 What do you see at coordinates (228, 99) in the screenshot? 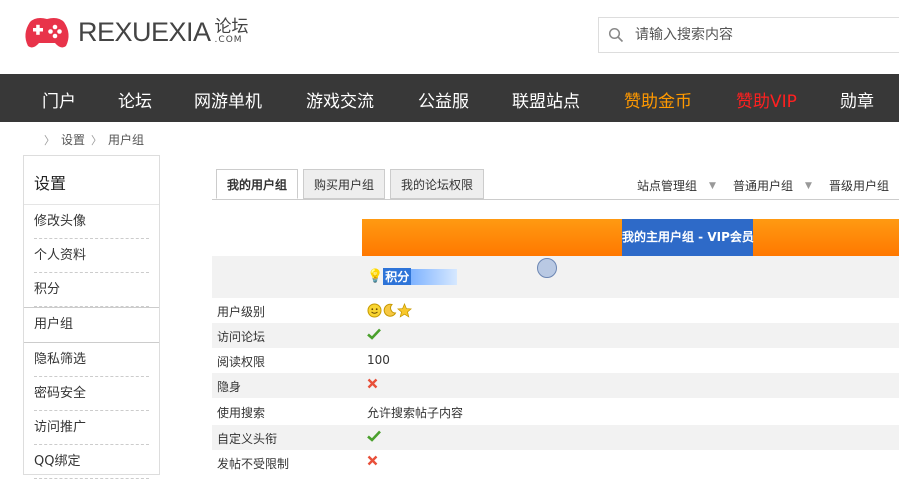
I see `nav-item-online-games: 网游单机` at bounding box center [228, 99].